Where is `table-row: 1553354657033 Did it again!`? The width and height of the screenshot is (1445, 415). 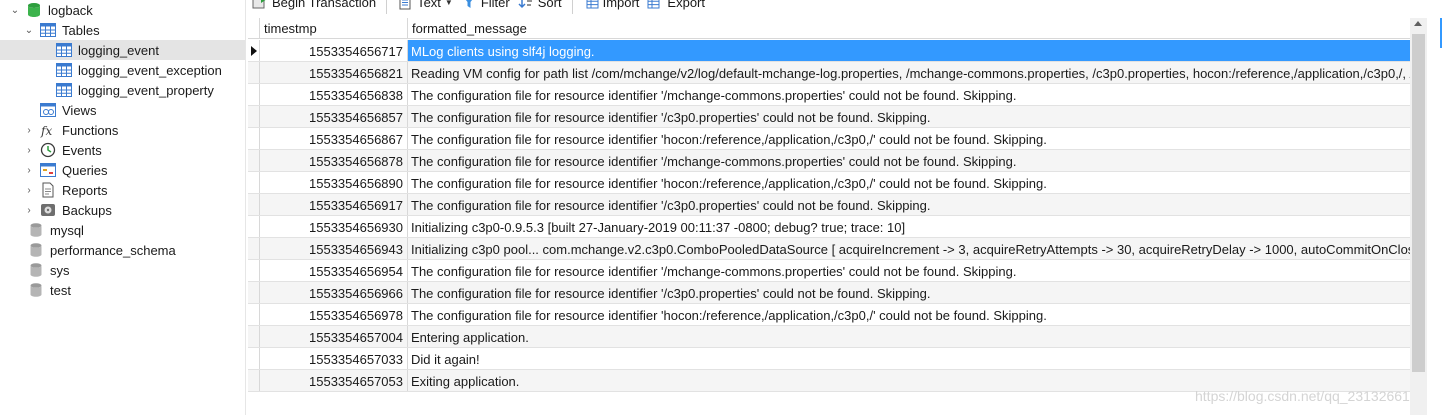
table-row: 1553354657033 Did it again! is located at coordinates (829, 359).